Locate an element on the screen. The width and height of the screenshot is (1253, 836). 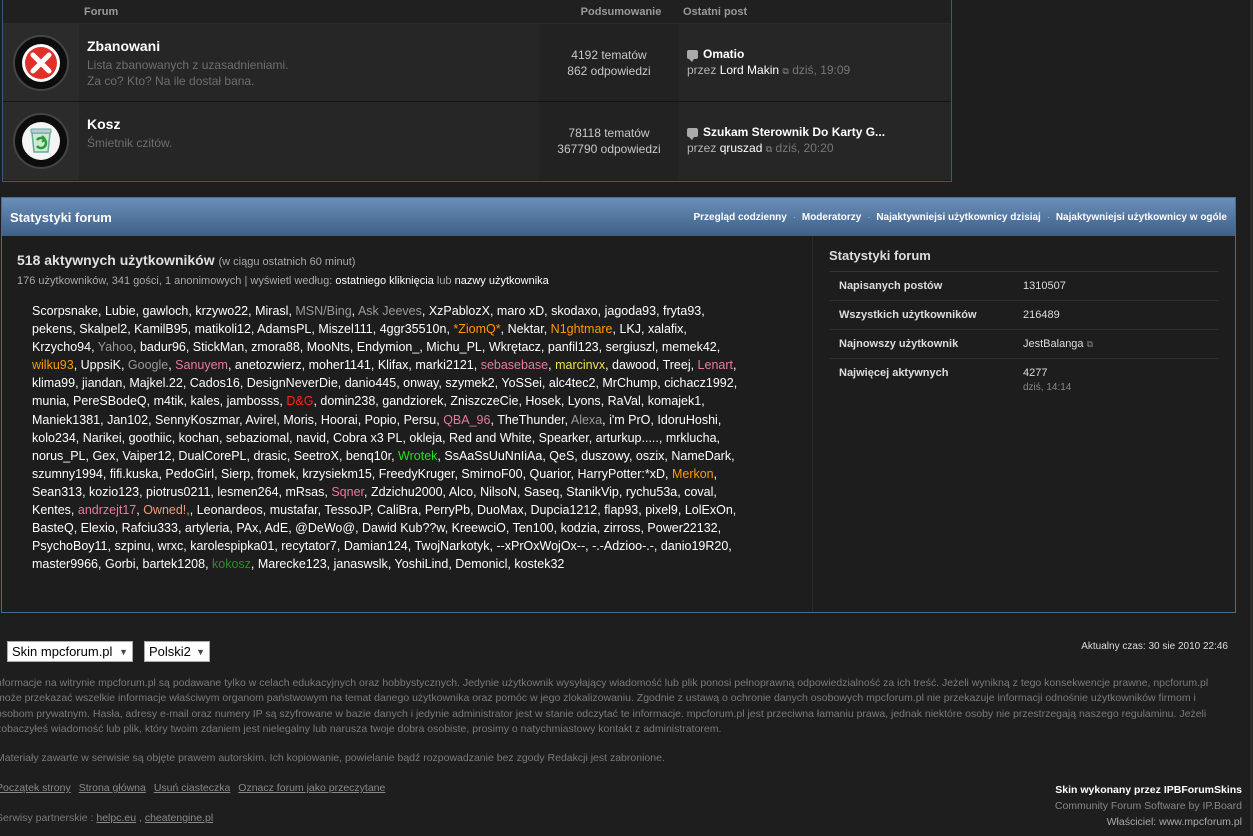
active-user-link: -.-Adzioo-.- is located at coordinates (623, 546).